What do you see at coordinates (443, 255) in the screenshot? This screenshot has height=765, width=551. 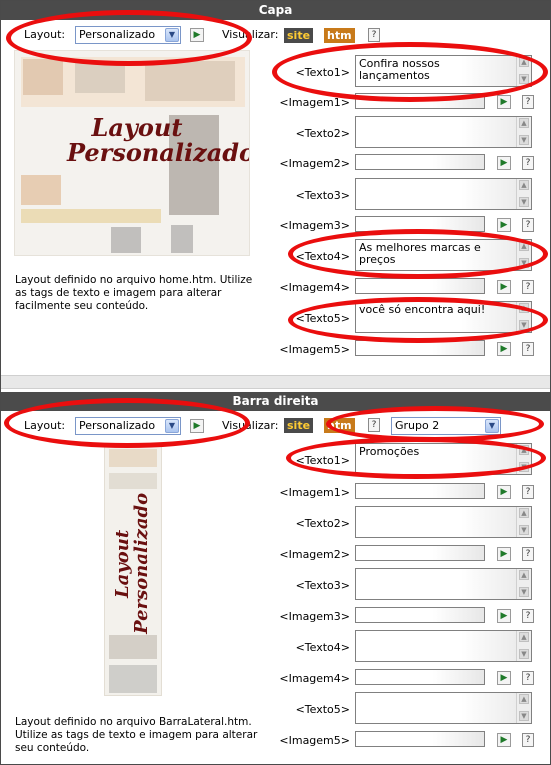 I see `texto4-field: As melhores marcas e preços ▲ ▼` at bounding box center [443, 255].